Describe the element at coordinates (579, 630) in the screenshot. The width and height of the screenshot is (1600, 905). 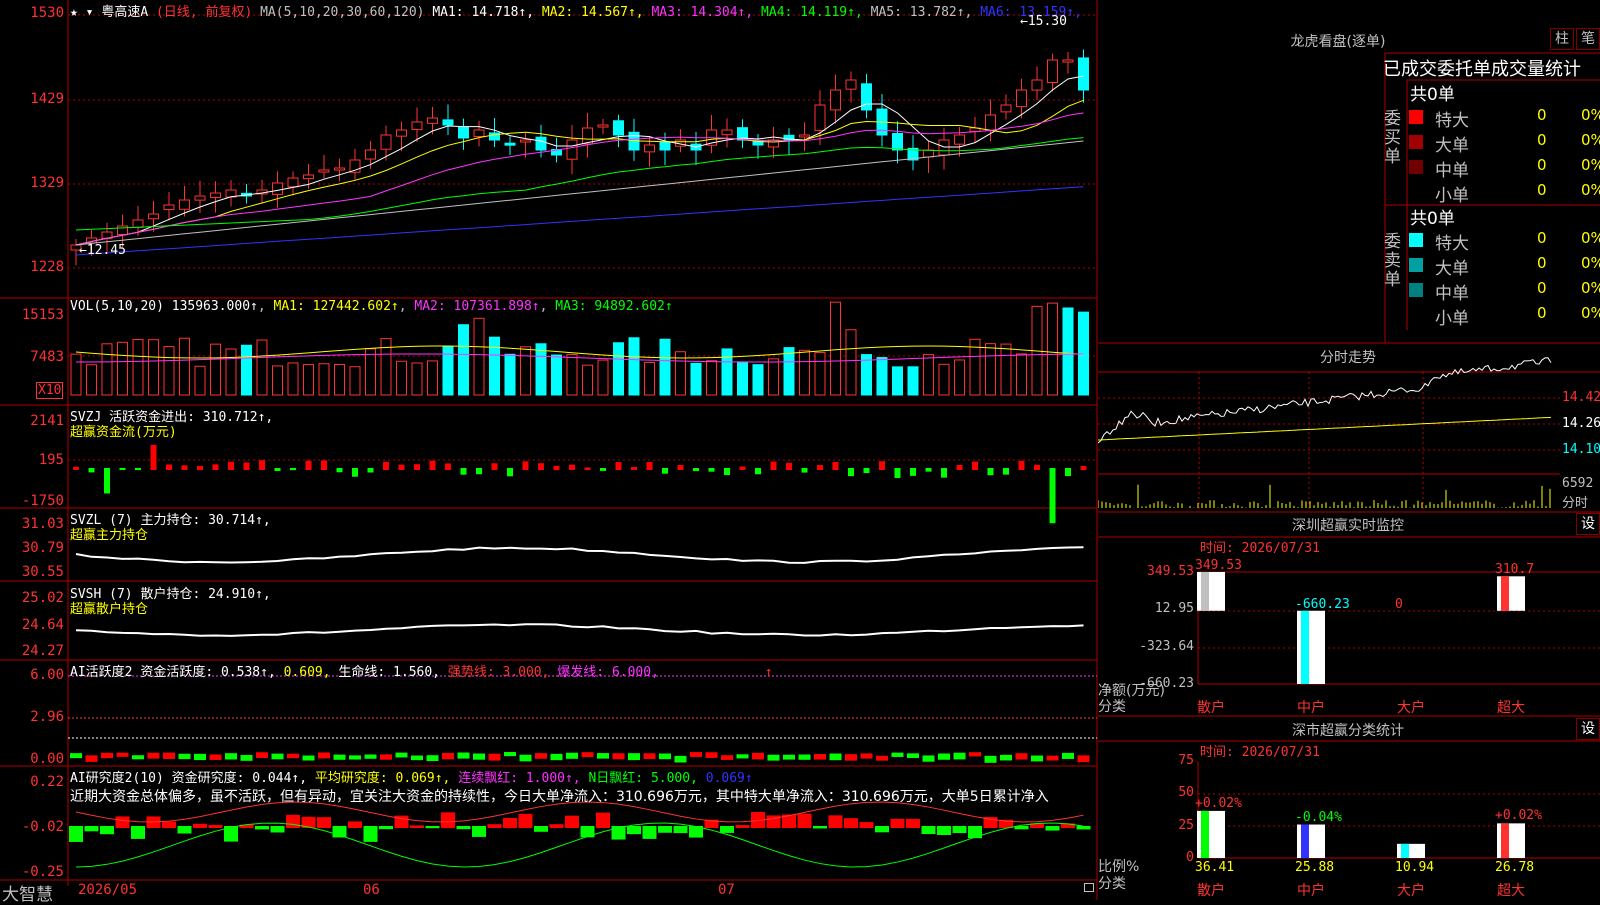
I see `retail-holding-line` at that location.